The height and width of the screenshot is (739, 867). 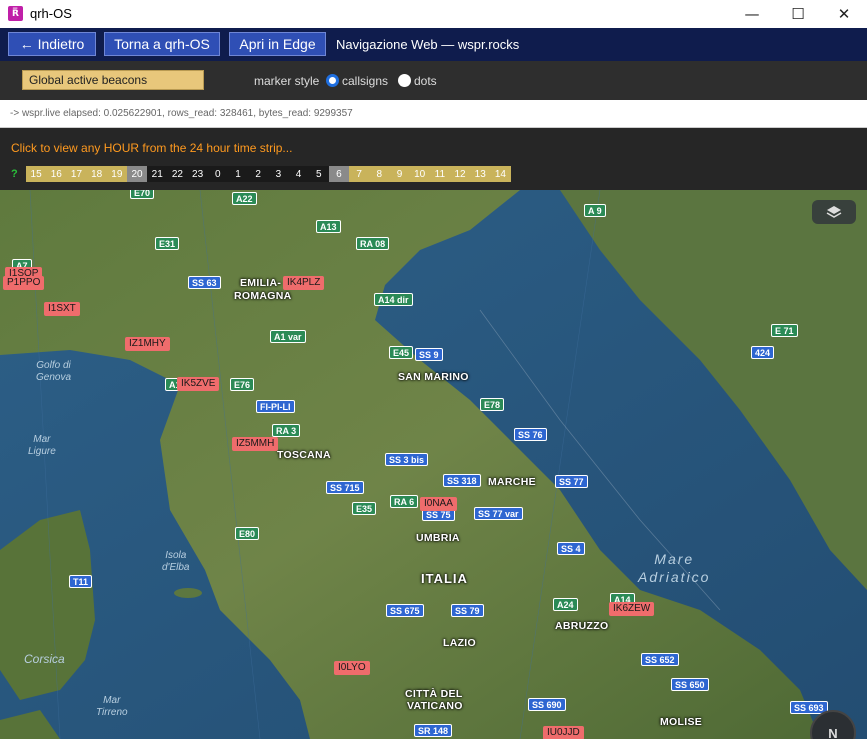 I want to click on radio-callsigns-label: callsigns, so click(x=365, y=81).